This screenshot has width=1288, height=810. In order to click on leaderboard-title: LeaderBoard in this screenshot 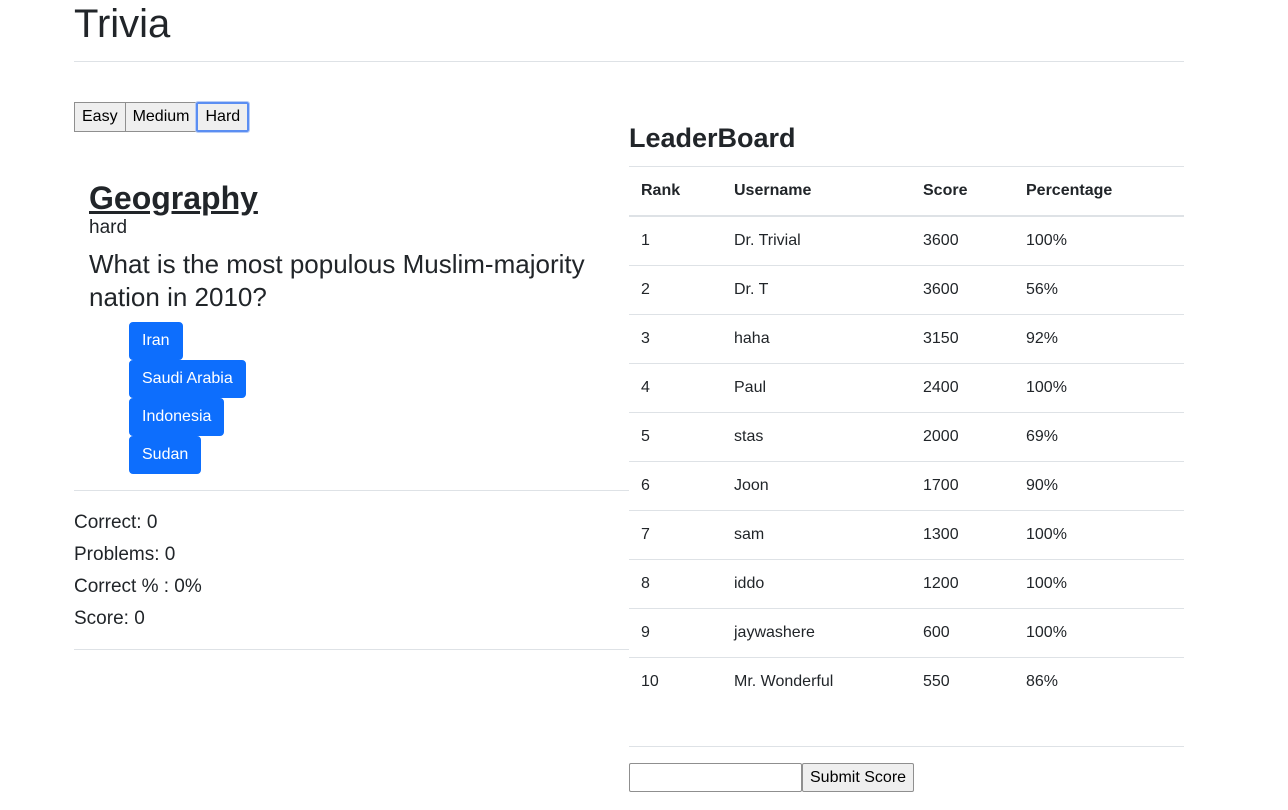, I will do `click(906, 134)`.